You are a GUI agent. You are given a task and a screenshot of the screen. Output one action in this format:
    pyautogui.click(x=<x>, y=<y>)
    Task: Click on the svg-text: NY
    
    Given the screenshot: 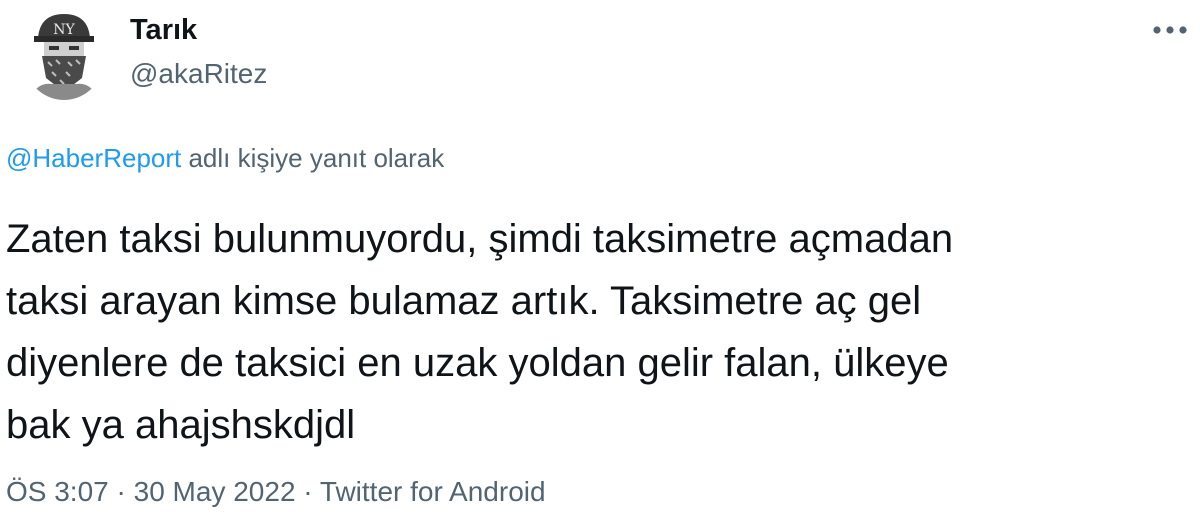 What is the action you would take?
    pyautogui.click(x=64, y=30)
    